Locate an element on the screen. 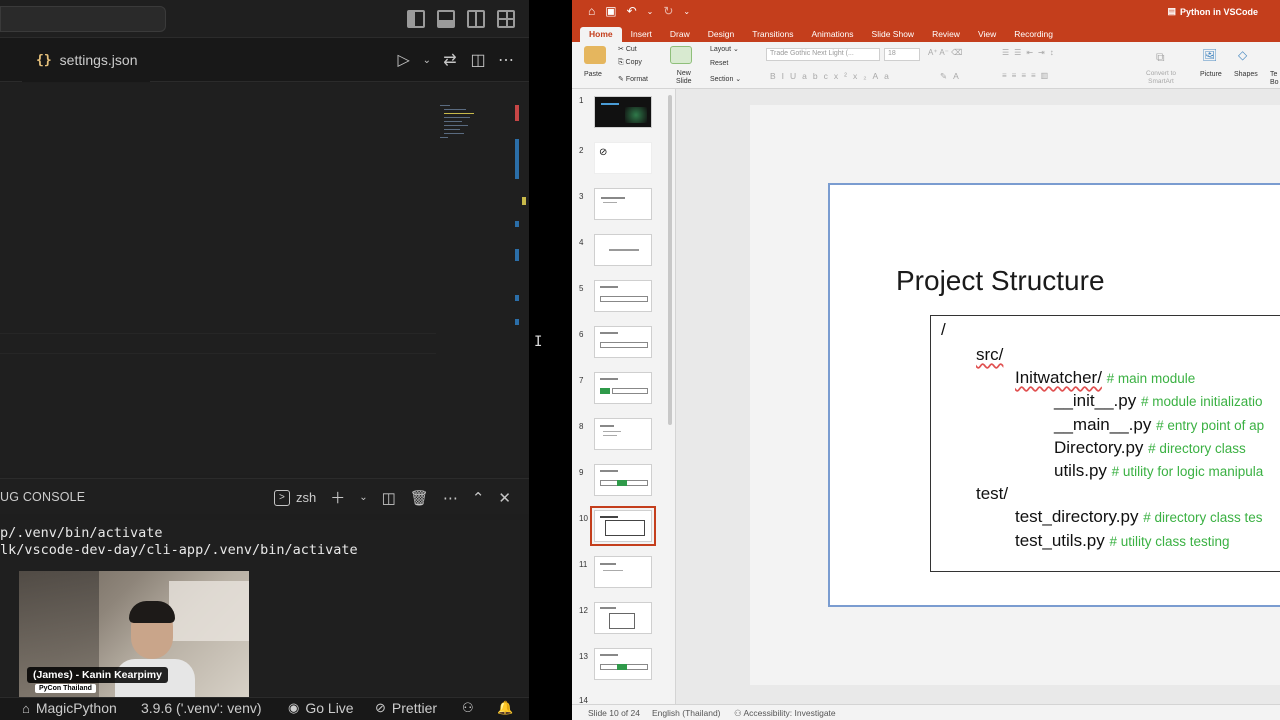  picture-button: Picture is located at coordinates (1211, 74).